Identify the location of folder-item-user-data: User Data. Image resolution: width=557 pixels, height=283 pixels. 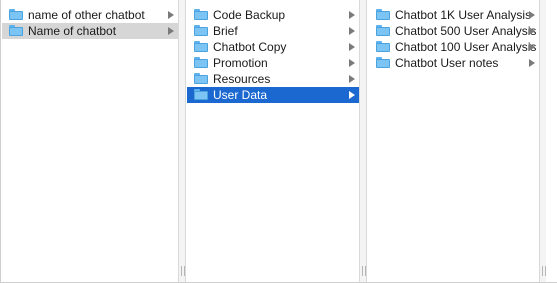
(273, 95).